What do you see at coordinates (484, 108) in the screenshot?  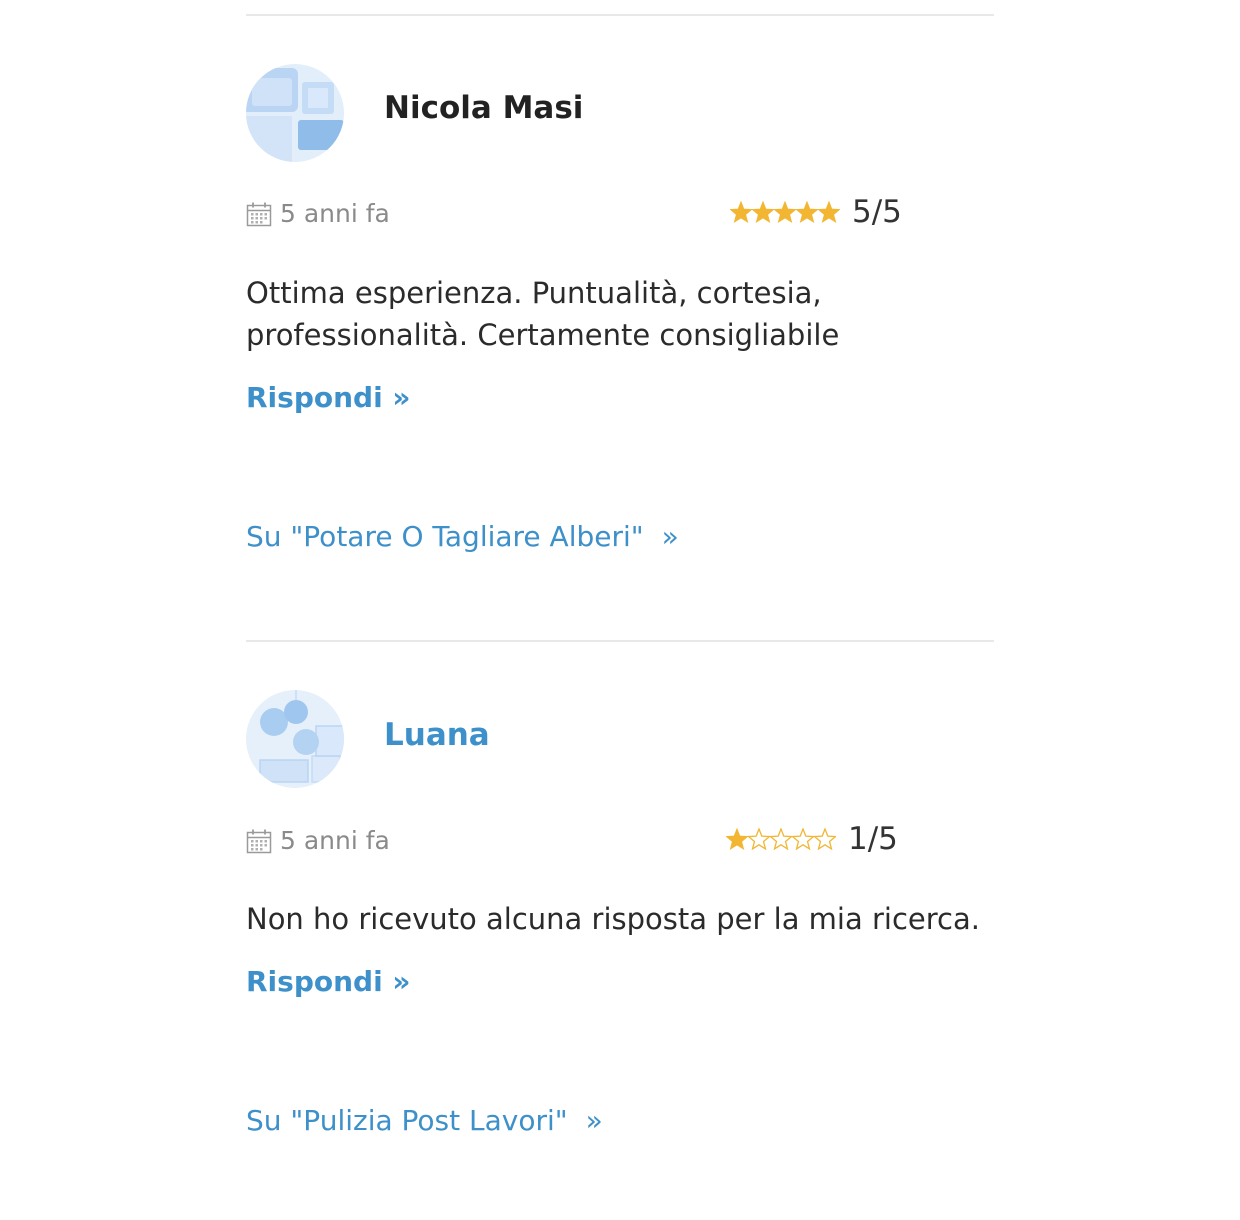 I see `reviewer-name: Nicola Masi` at bounding box center [484, 108].